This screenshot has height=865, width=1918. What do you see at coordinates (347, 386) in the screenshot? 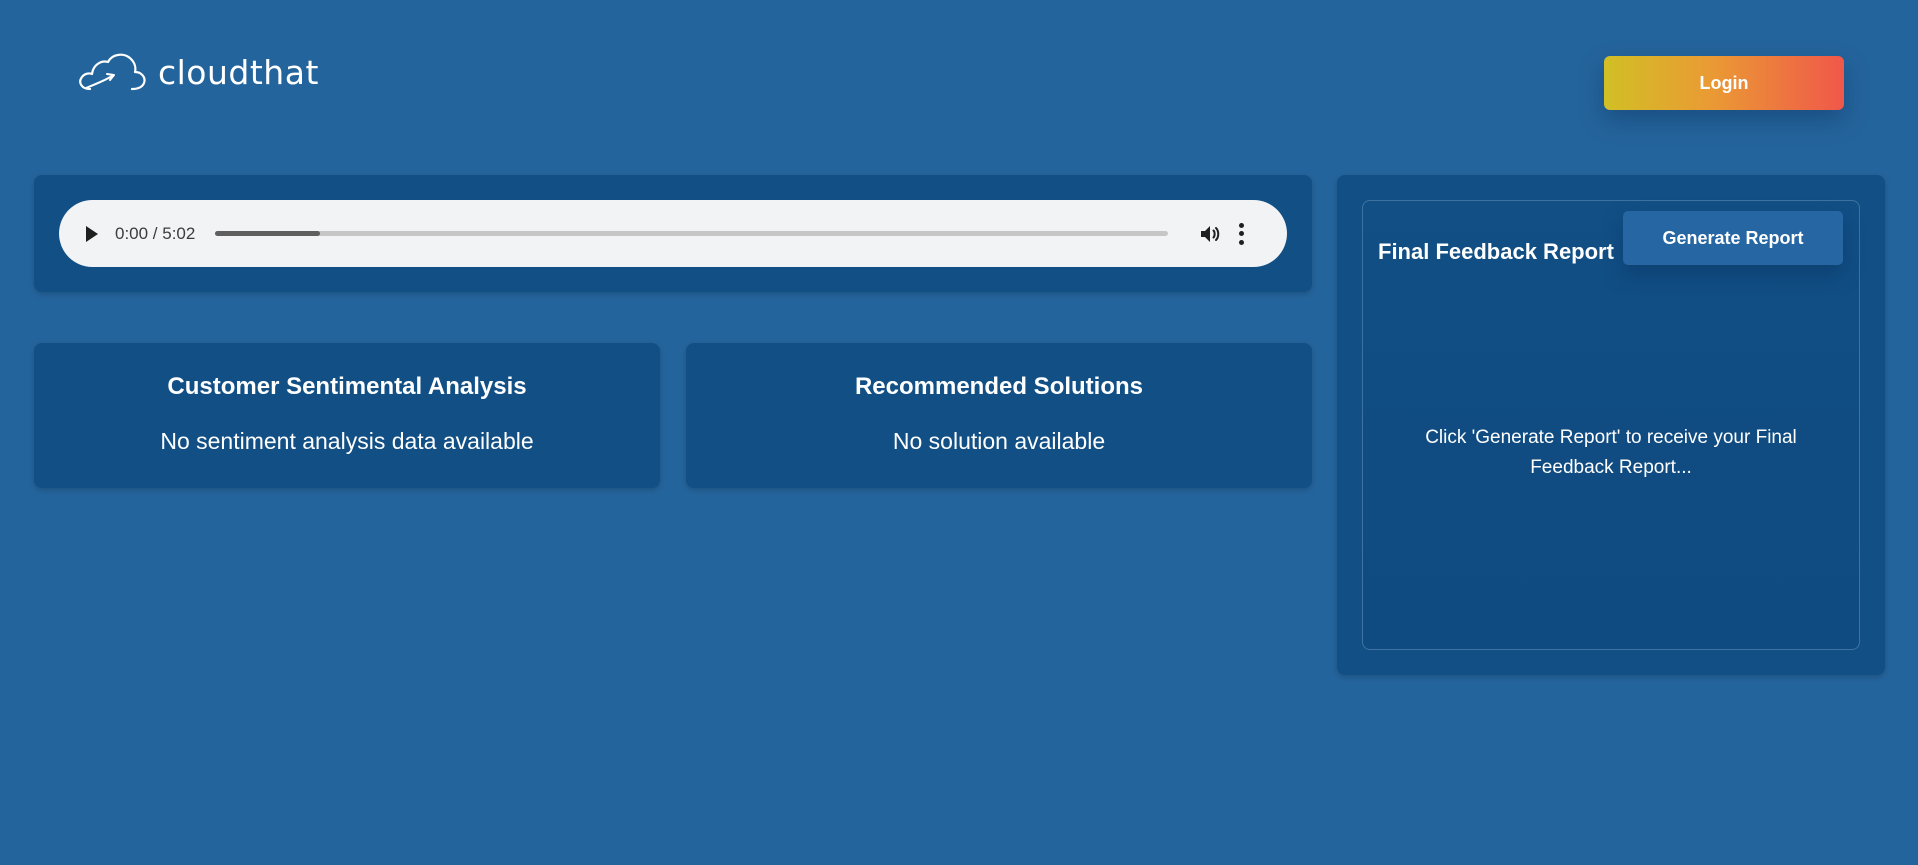
I see `sentiment-analysis-title: Customer Sentimental Analysis` at bounding box center [347, 386].